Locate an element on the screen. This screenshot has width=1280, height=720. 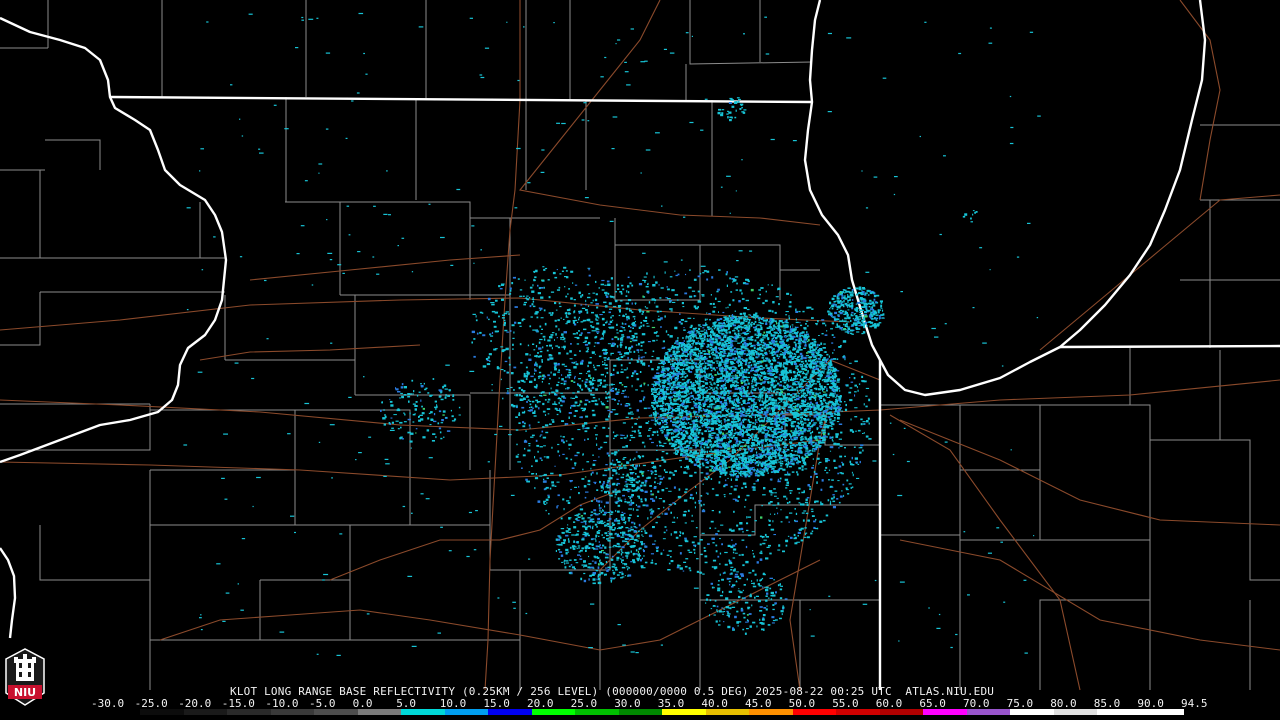
colorscale-bar is located at coordinates (641, 712).